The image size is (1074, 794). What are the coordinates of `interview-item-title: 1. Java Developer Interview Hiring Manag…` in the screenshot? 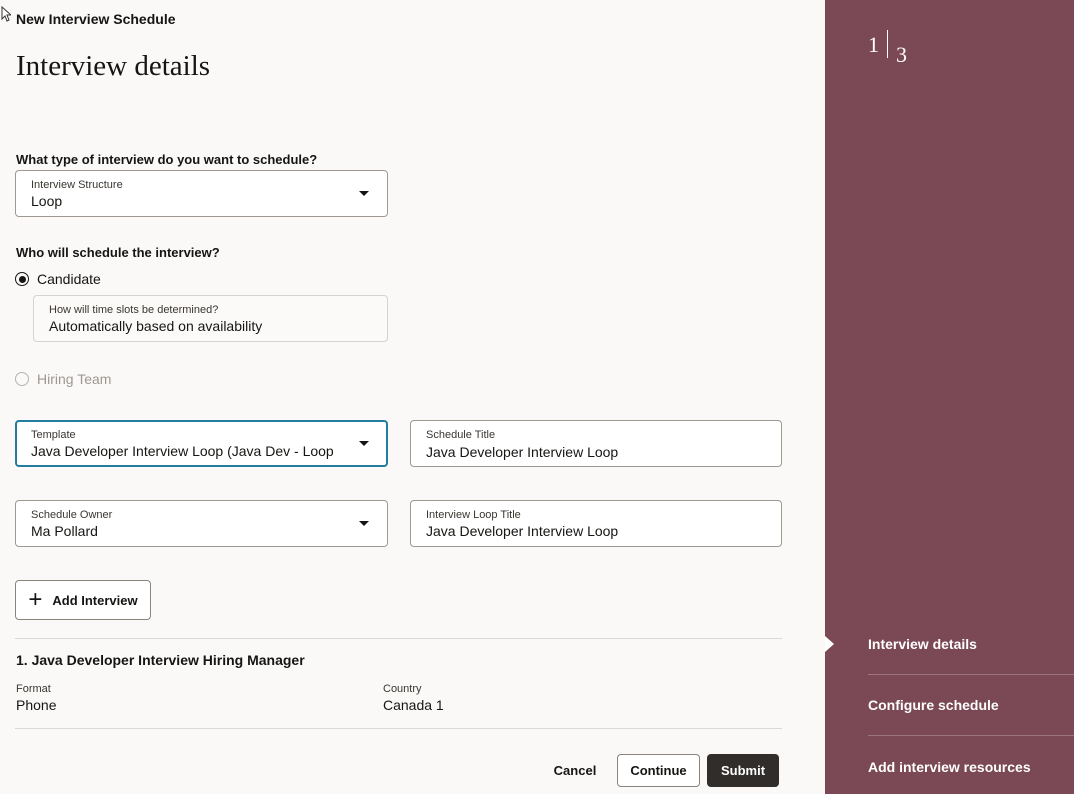 It's located at (160, 660).